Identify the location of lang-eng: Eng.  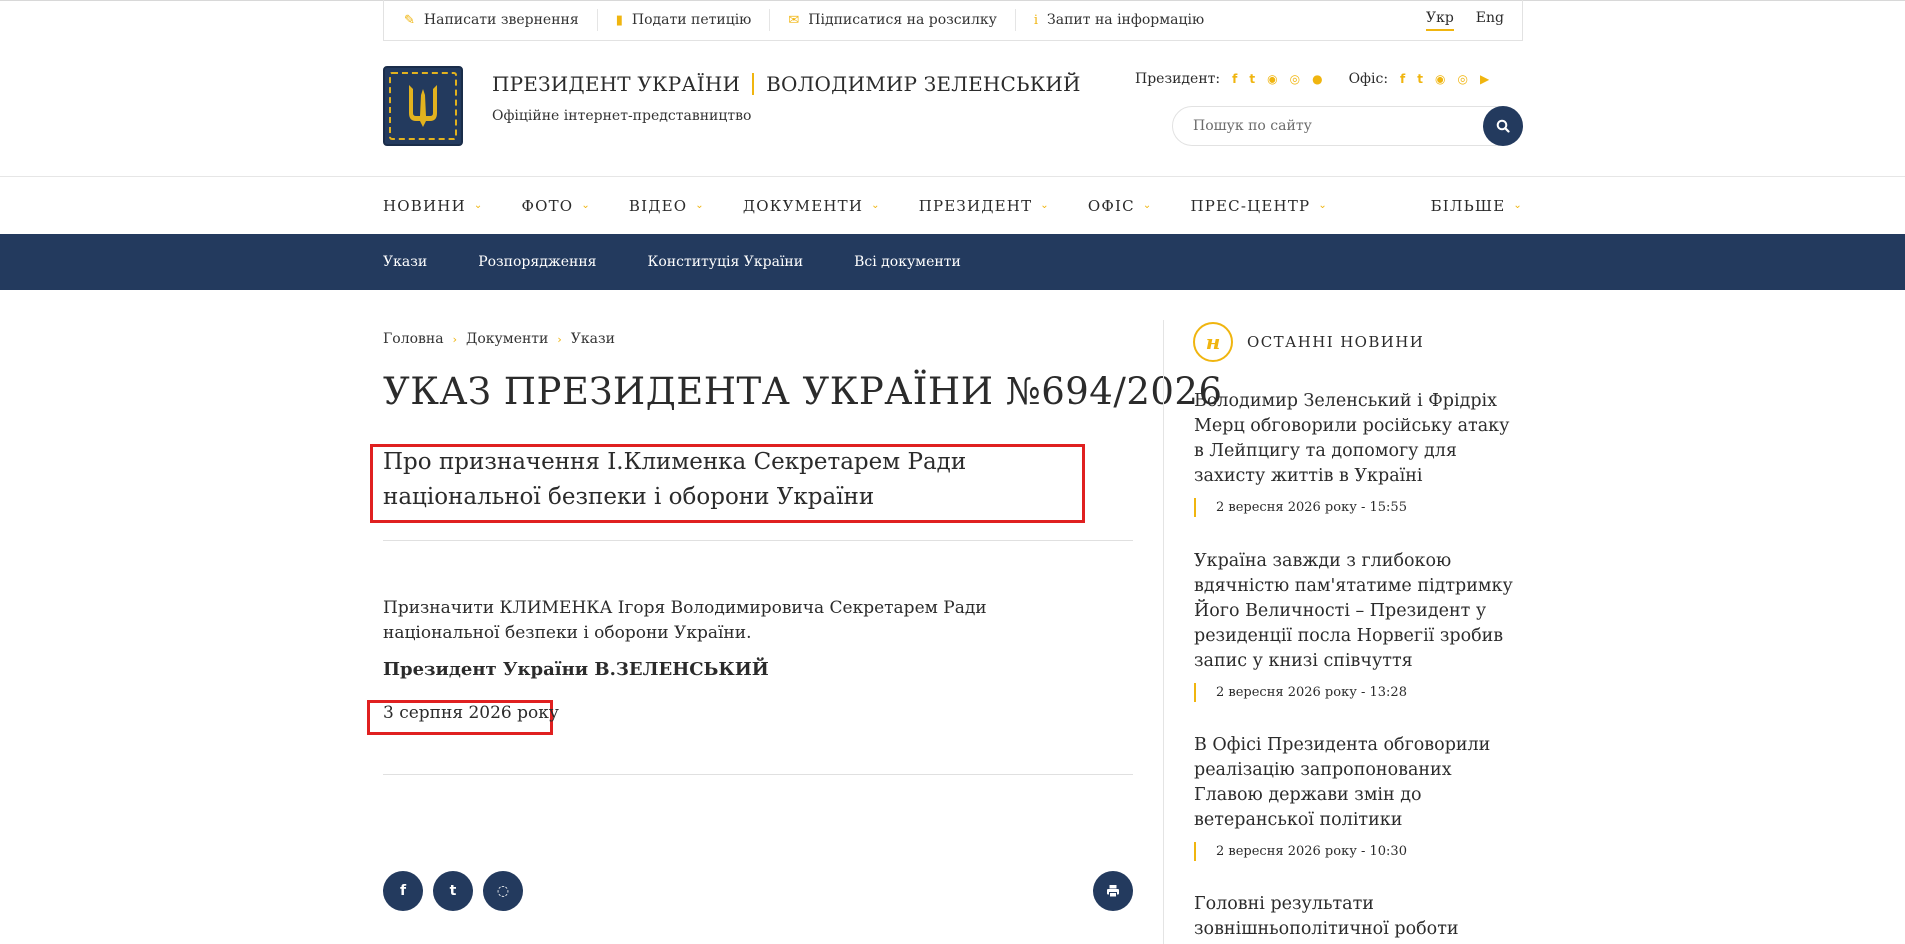
(1490, 20).